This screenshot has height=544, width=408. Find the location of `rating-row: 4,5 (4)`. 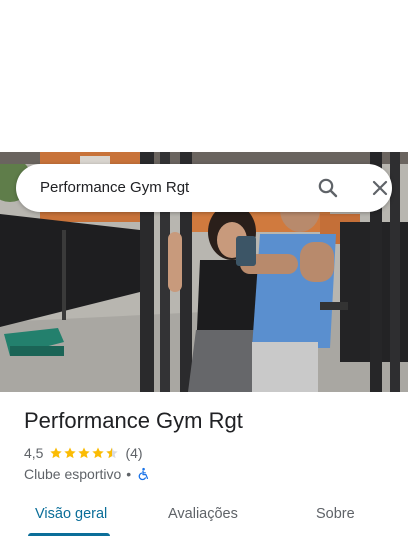

rating-row: 4,5 (4) is located at coordinates (83, 453).